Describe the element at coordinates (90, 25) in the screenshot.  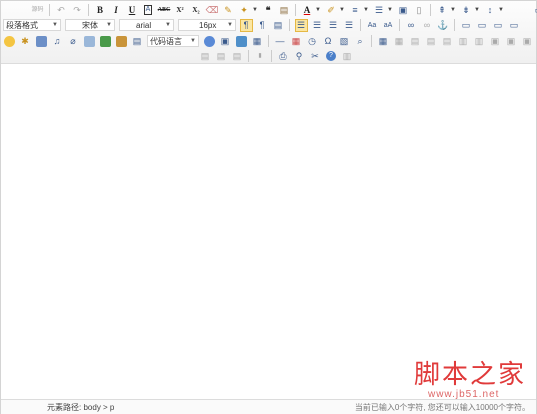
I see `font-family-cn-select: 宋体 ▼` at that location.